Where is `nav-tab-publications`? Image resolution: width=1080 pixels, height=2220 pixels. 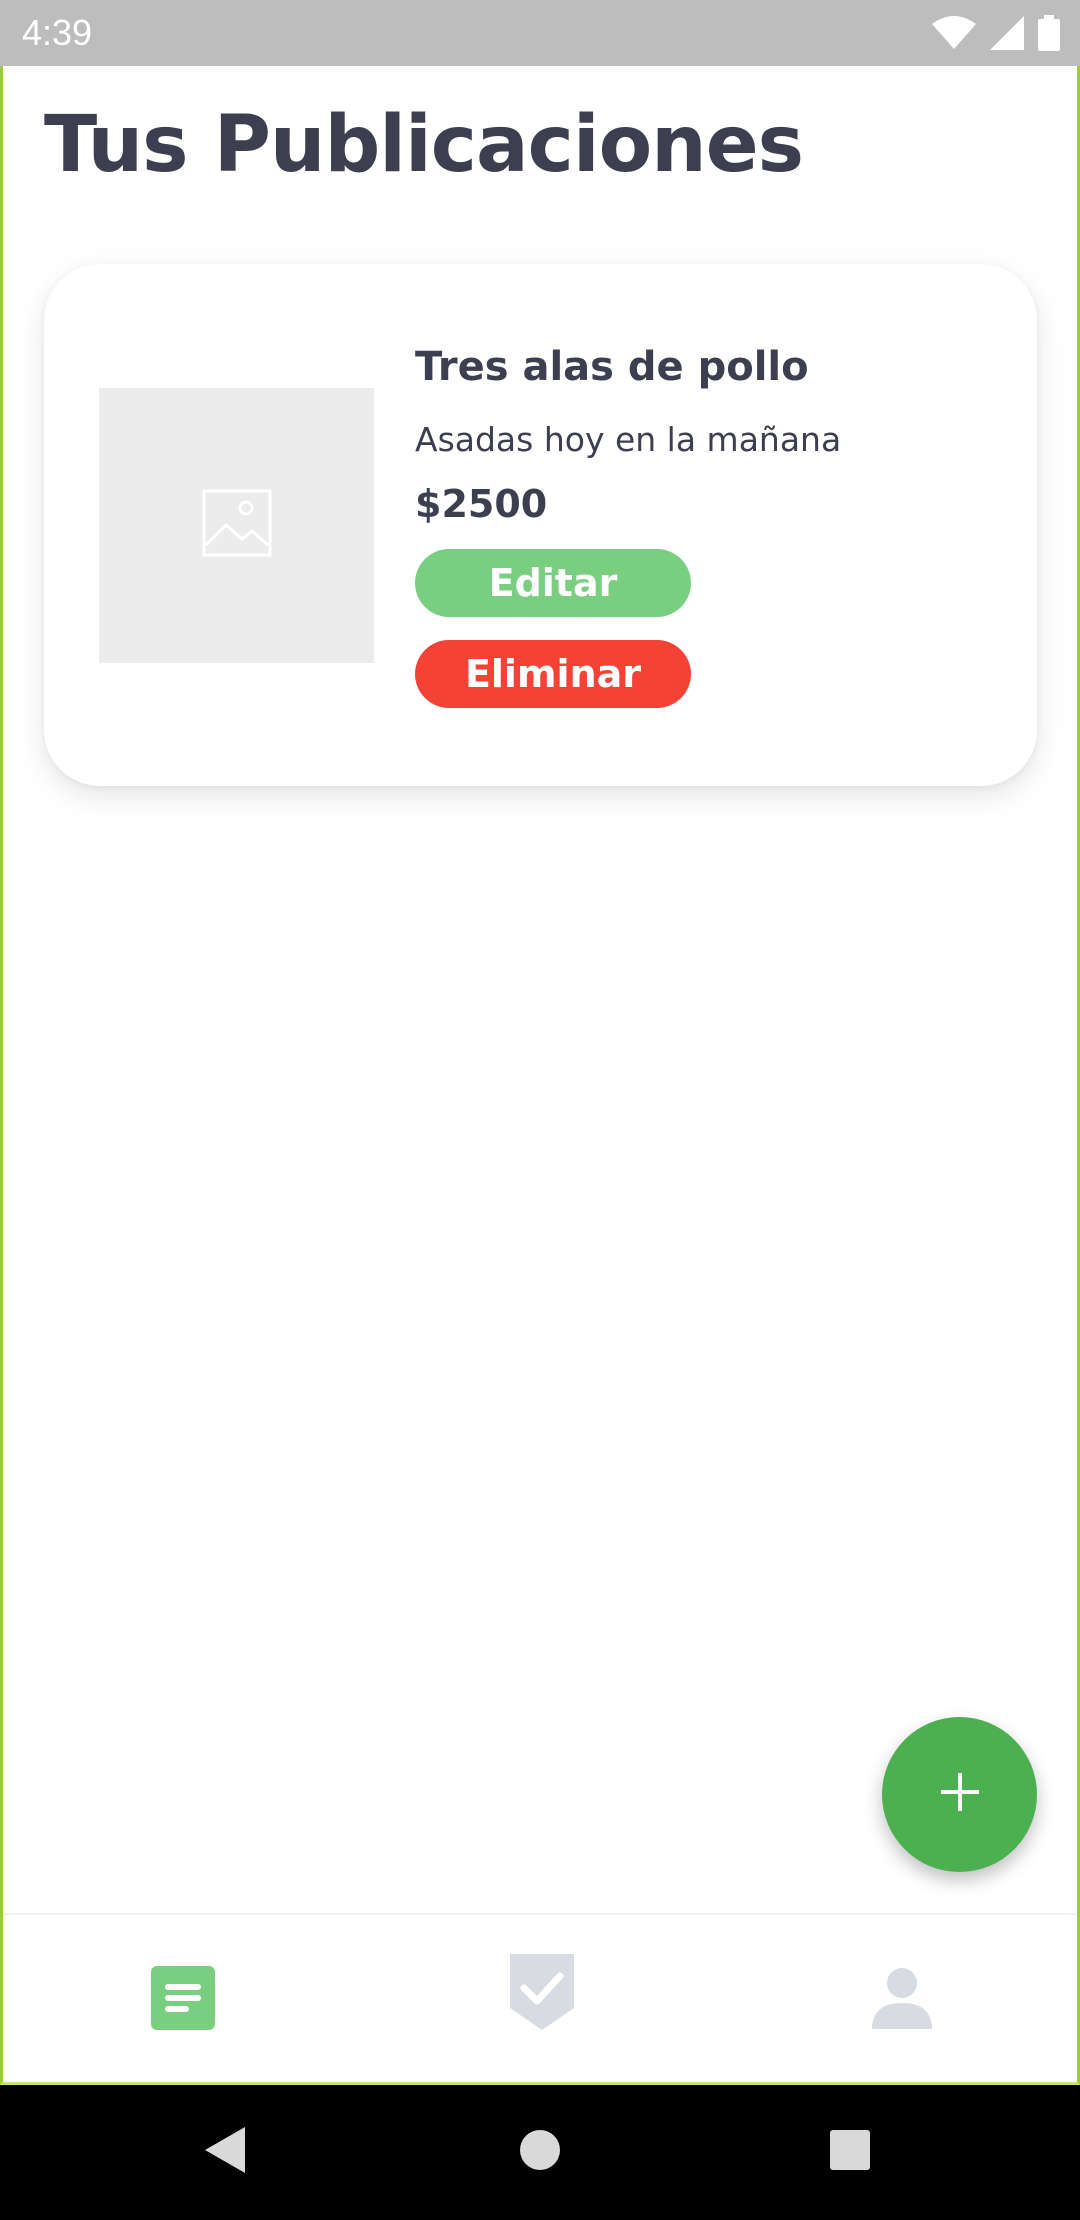 nav-tab-publications is located at coordinates (183, 2000).